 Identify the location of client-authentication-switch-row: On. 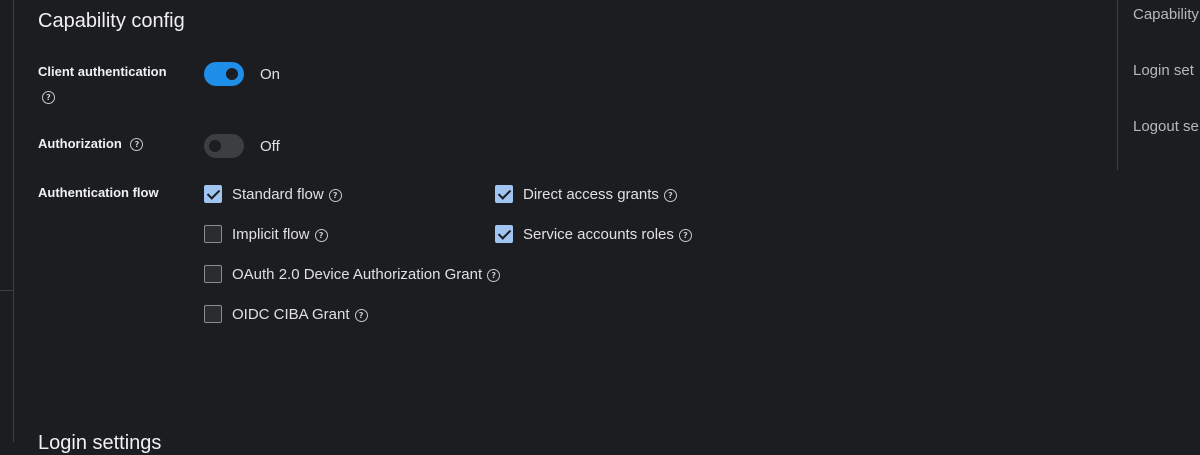
(242, 74).